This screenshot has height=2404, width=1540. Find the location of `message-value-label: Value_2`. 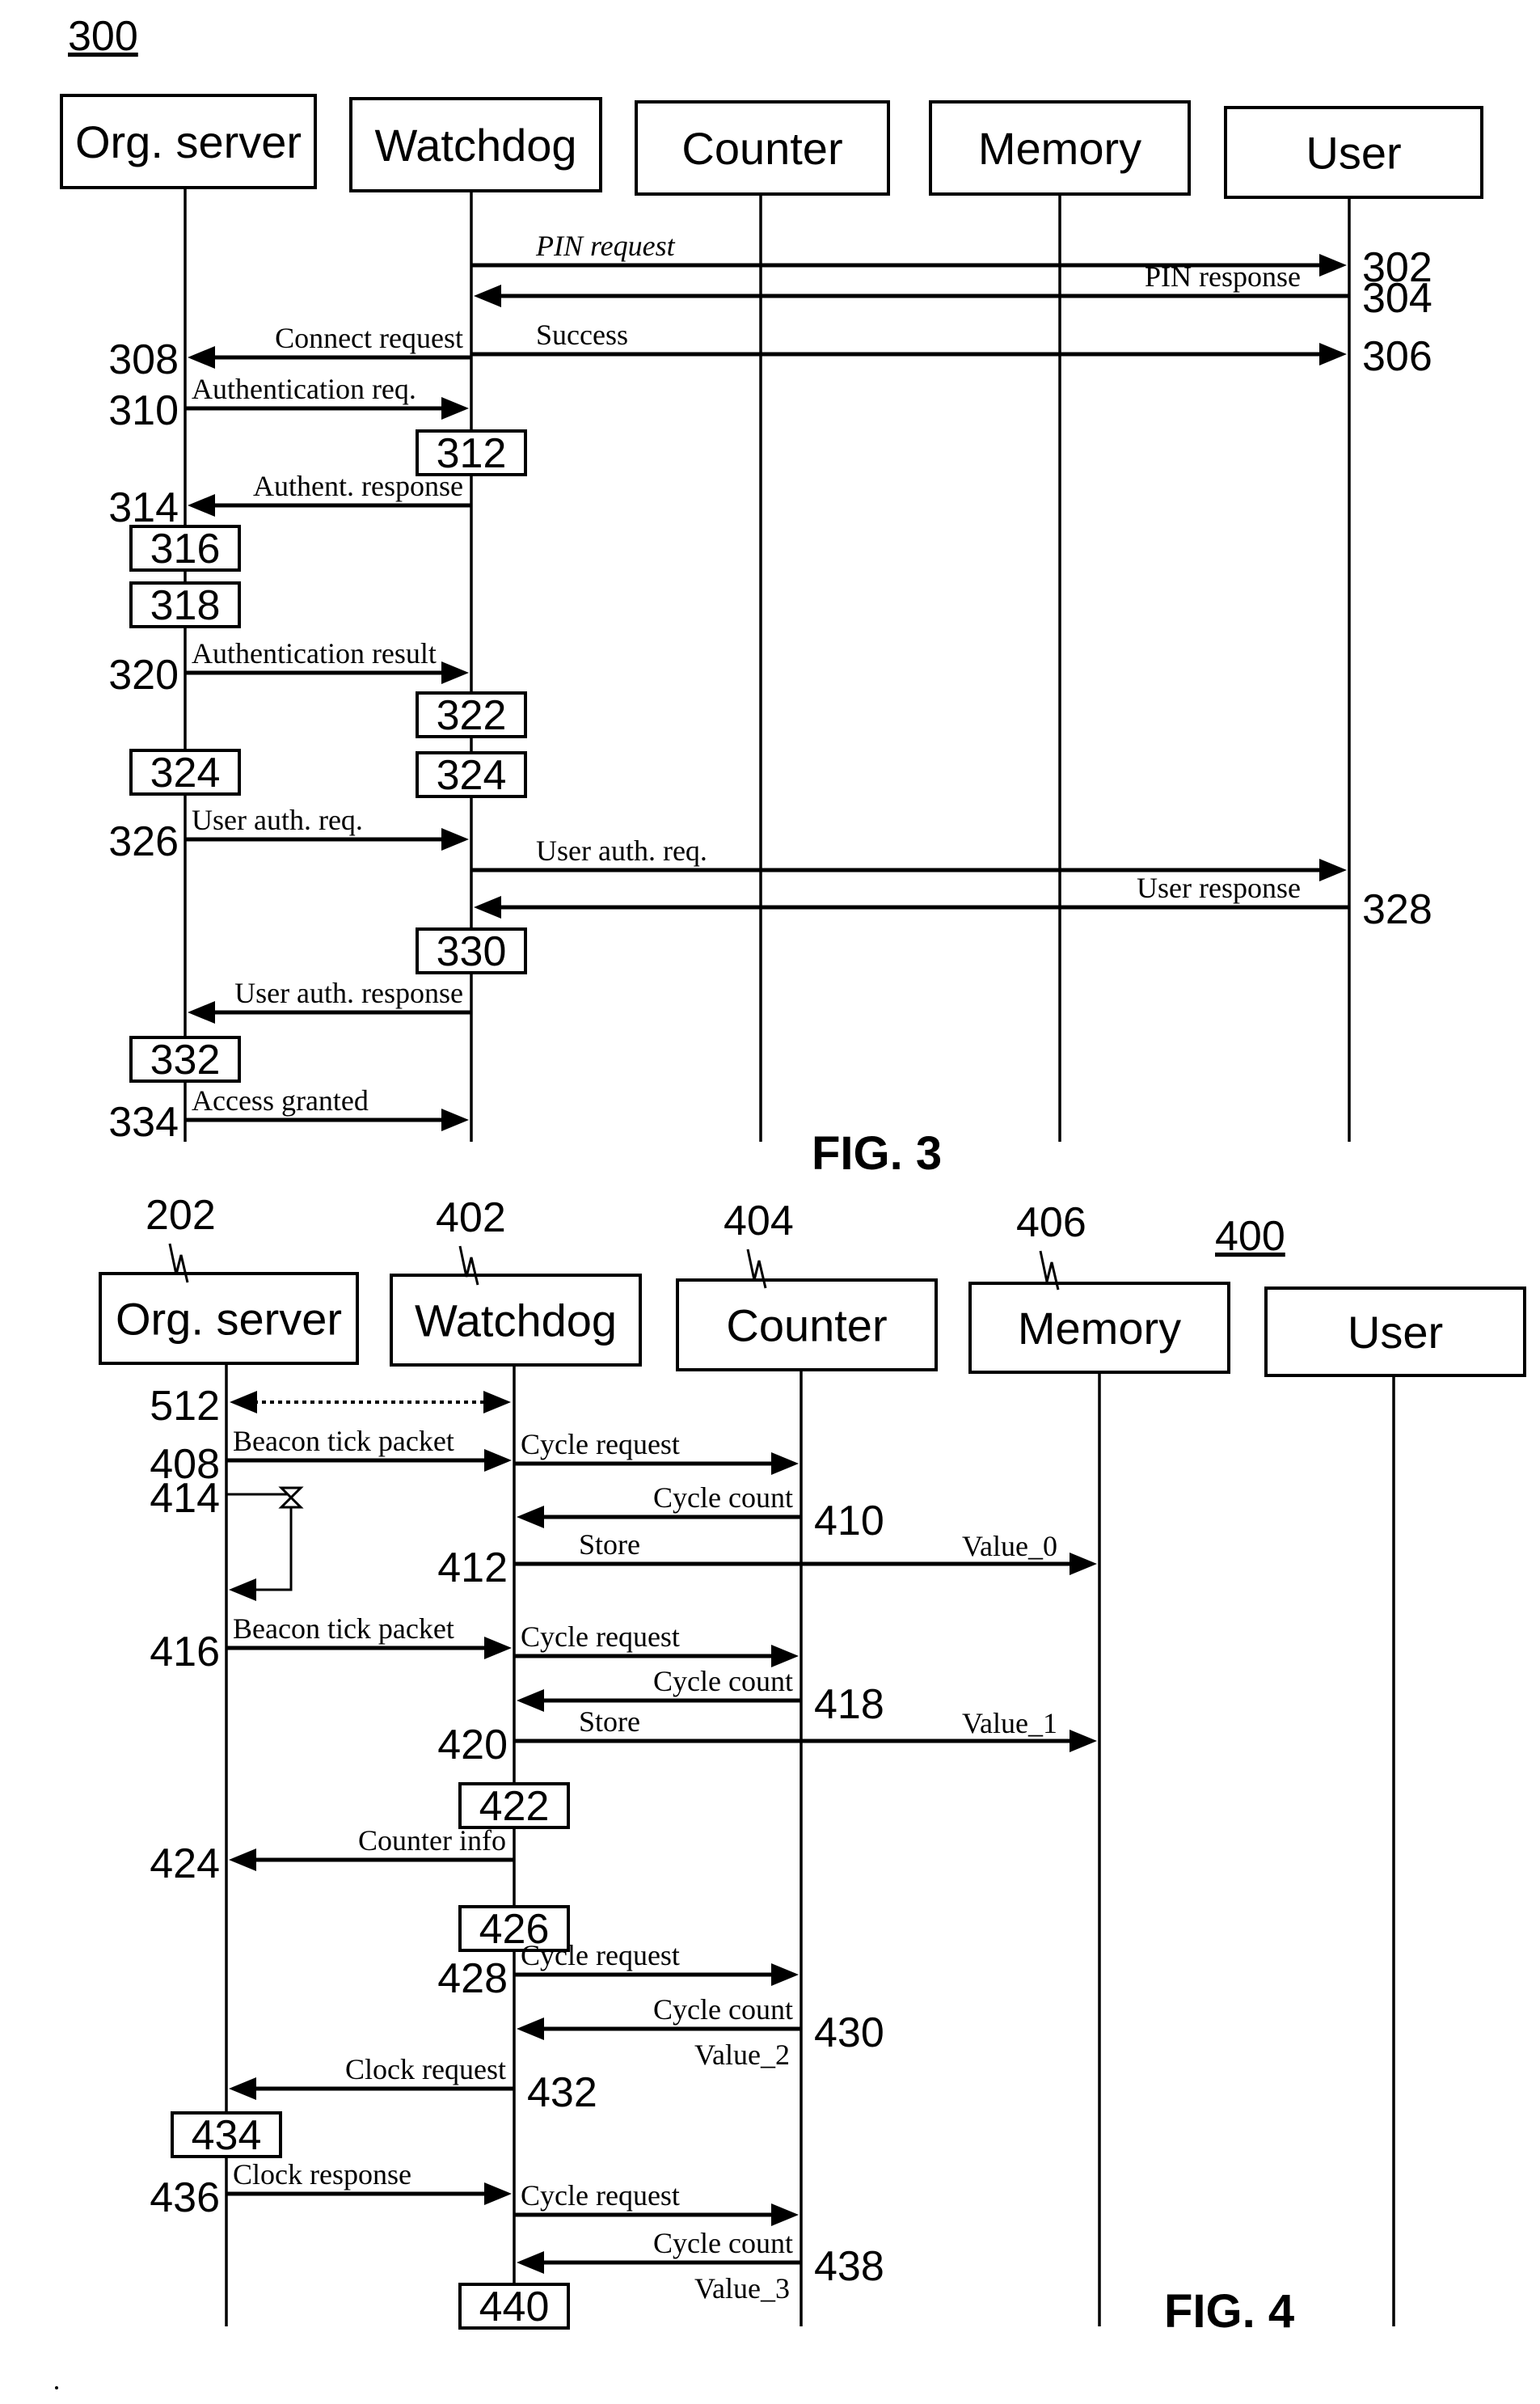

message-value-label: Value_2 is located at coordinates (742, 2055).